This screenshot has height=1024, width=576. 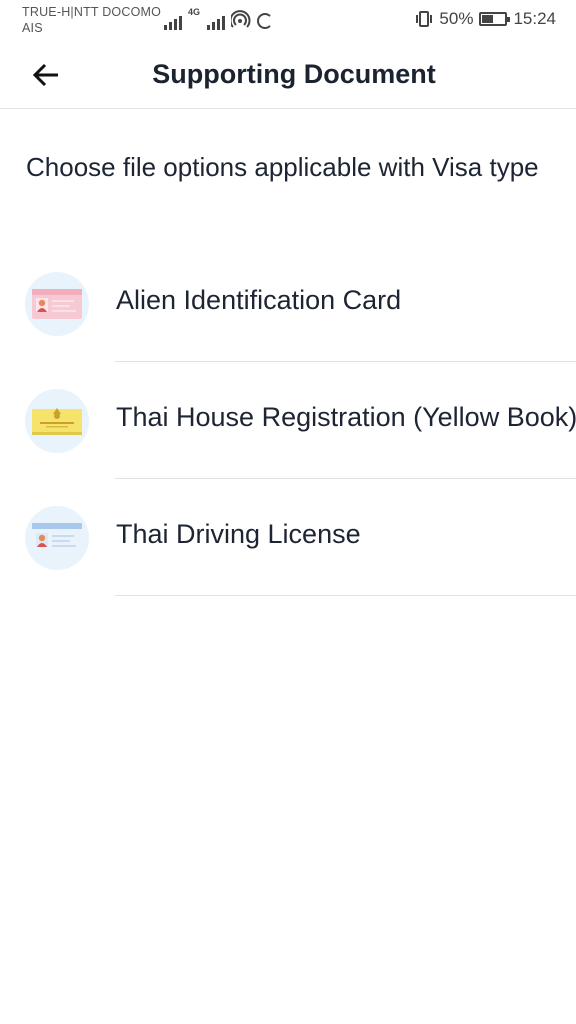 I want to click on carrier-info: TRUE-H|NTT DOCOMO AIS, so click(x=91, y=20).